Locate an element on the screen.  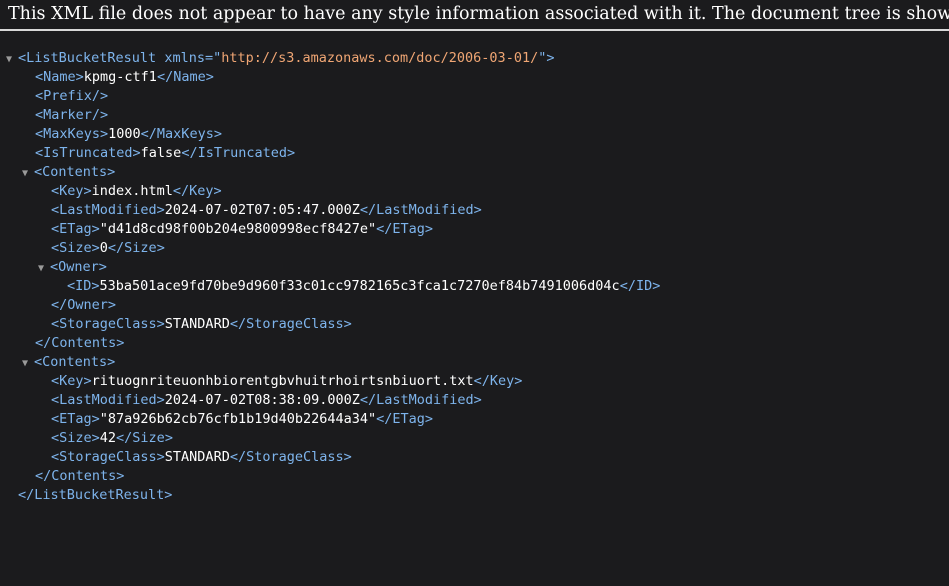
xml-node-key: <Key>index.html</Key> is located at coordinates (474, 191).